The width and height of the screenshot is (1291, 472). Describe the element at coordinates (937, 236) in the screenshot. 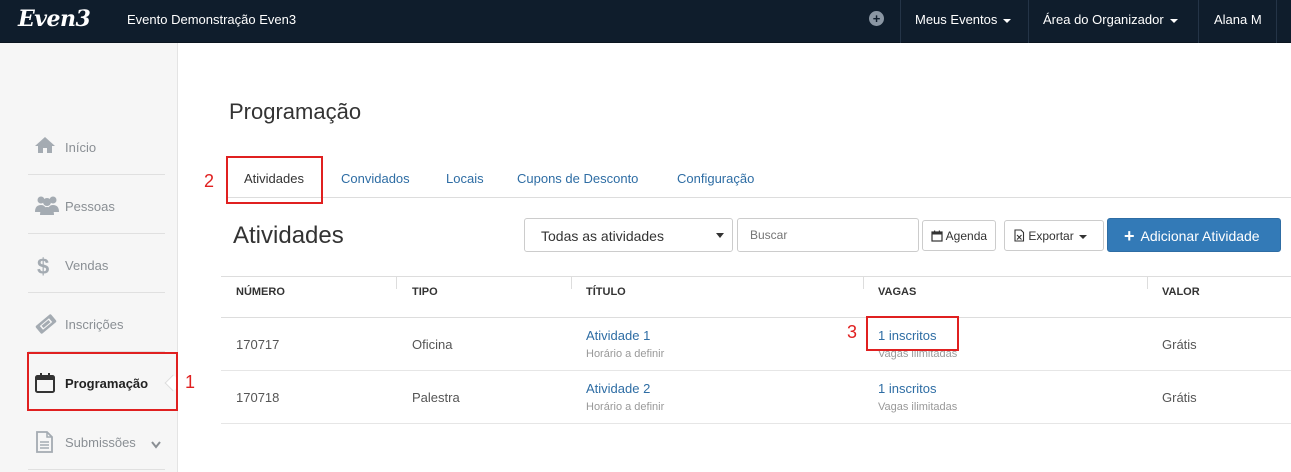

I see `calendar-icon` at that location.